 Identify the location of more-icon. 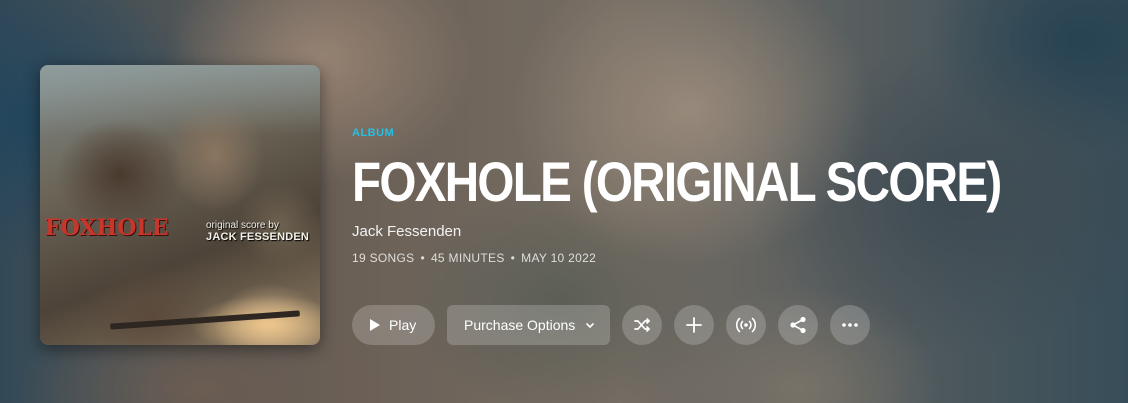
(850, 325).